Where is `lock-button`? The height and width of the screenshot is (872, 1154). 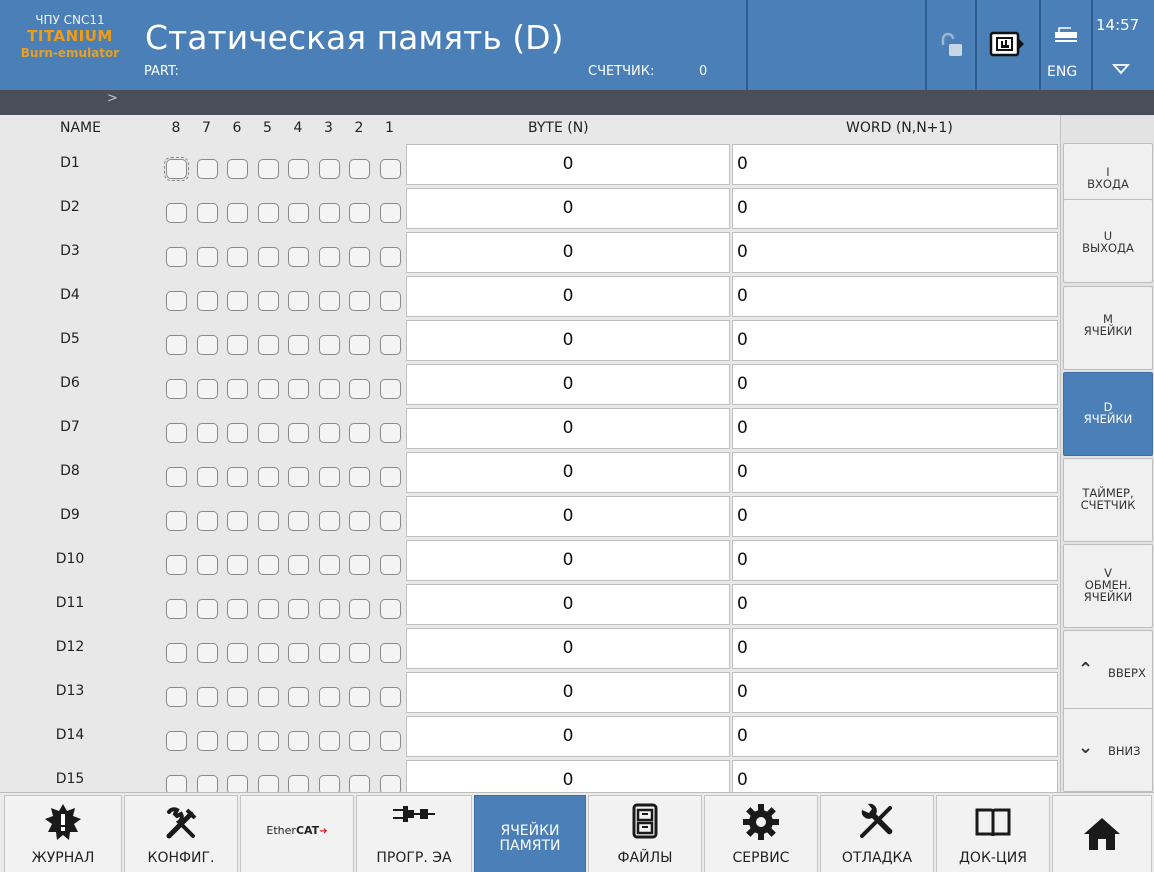 lock-button is located at coordinates (951, 45).